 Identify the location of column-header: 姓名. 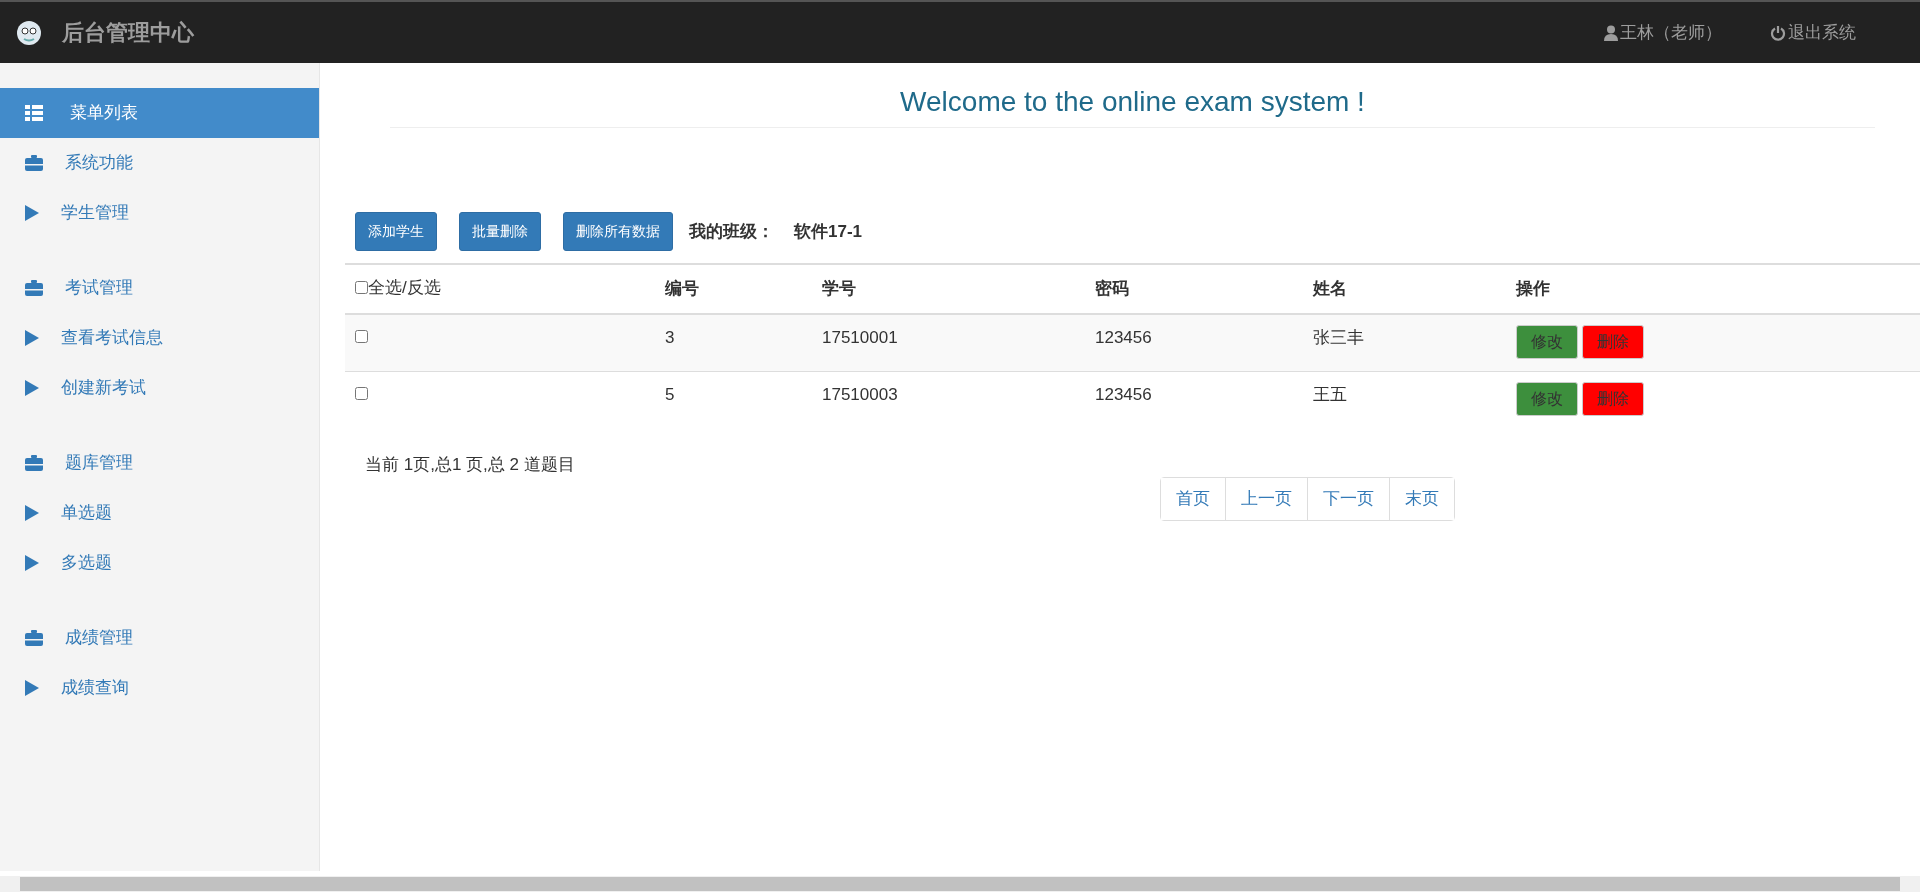
(1404, 288).